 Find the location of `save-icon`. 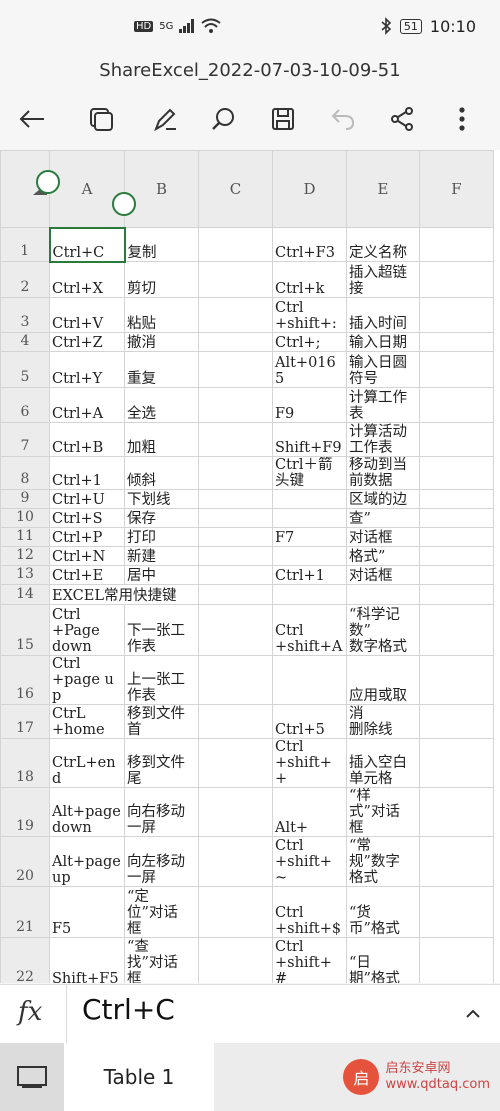

save-icon is located at coordinates (283, 119).